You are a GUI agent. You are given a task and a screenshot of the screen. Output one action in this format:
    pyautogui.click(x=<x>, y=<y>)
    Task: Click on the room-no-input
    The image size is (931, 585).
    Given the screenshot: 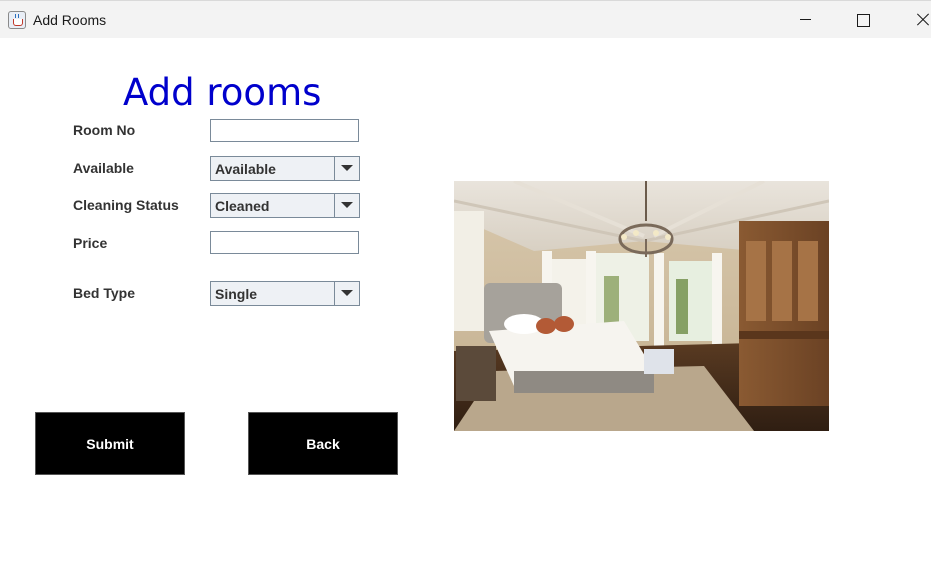 What is the action you would take?
    pyautogui.click(x=284, y=130)
    